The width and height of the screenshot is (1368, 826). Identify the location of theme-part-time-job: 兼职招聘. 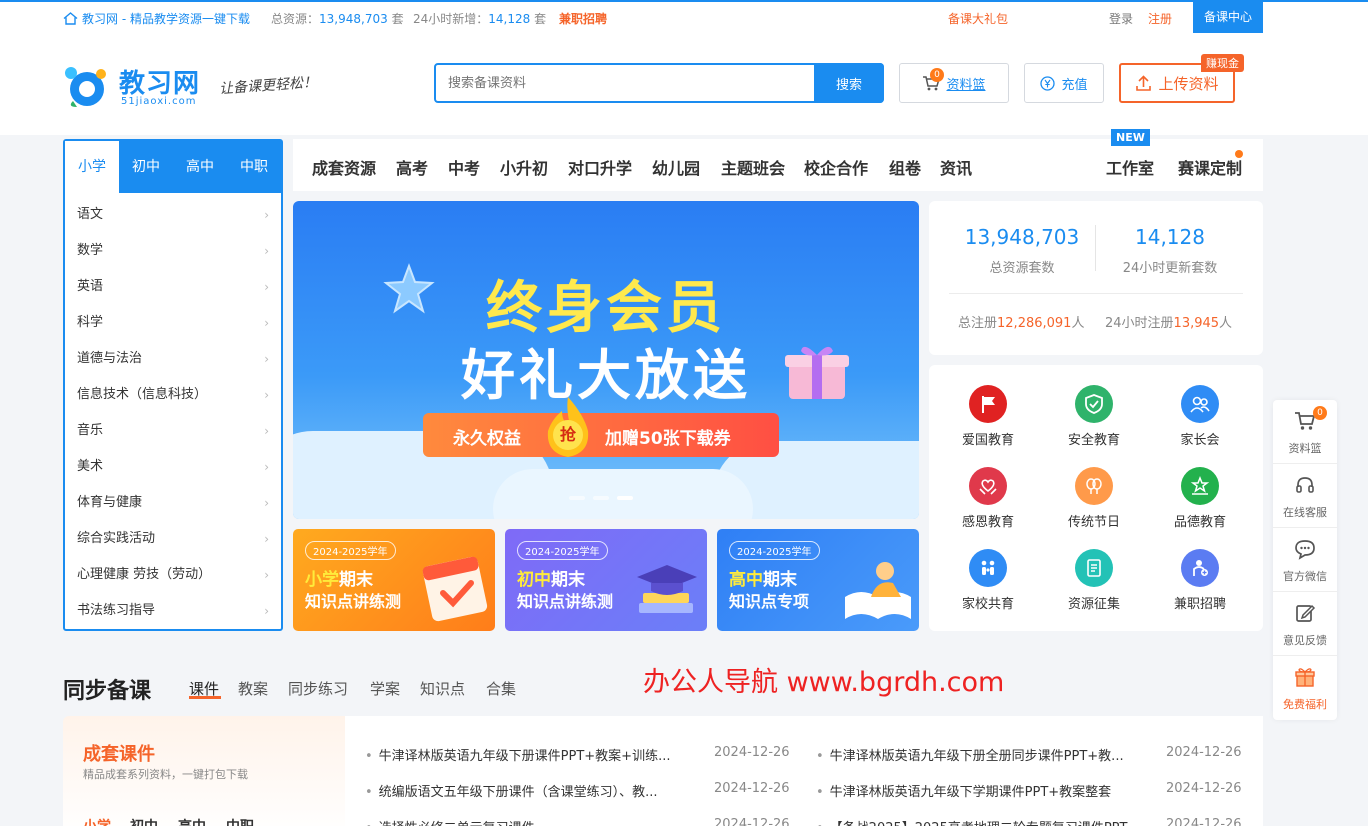
(1200, 580).